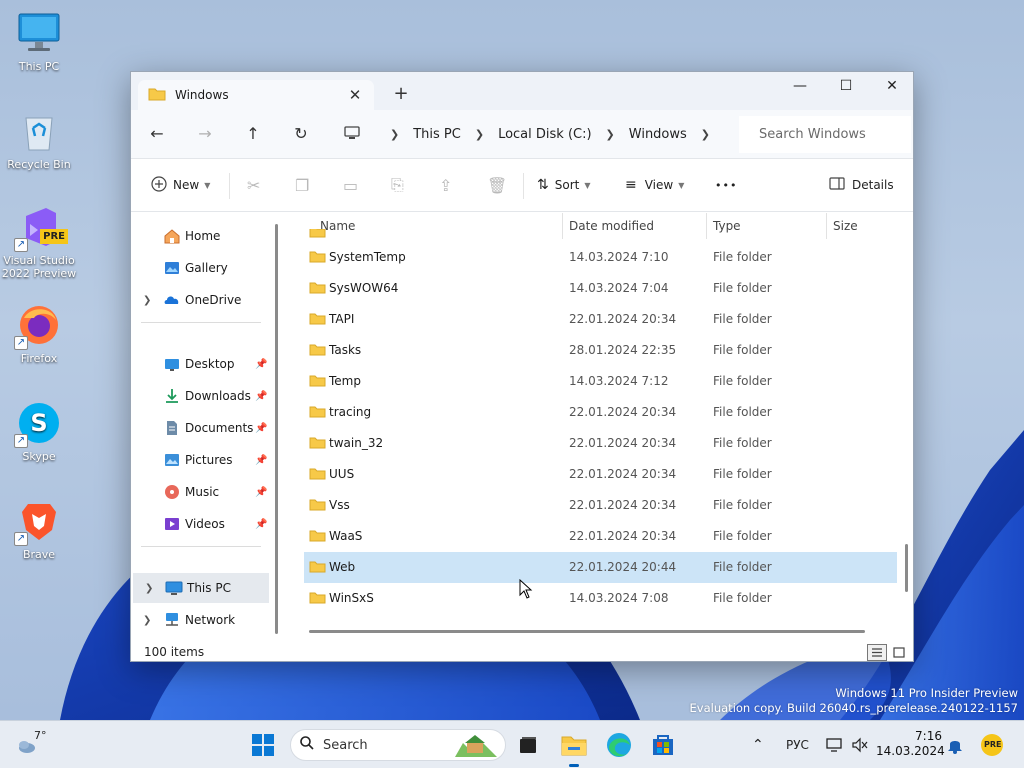  I want to click on breadcrumb: ❯ This PC ❯ Local Disk (C:) ❯ Windows ❯, so click(535, 134).